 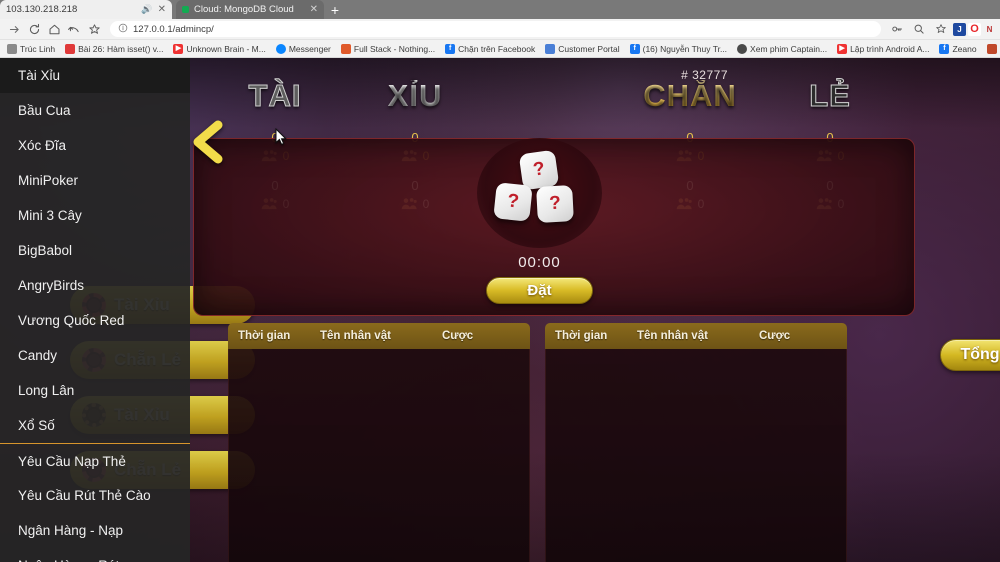 I want to click on sidebar-item-minipoker: MiniPoker, so click(x=95, y=180).